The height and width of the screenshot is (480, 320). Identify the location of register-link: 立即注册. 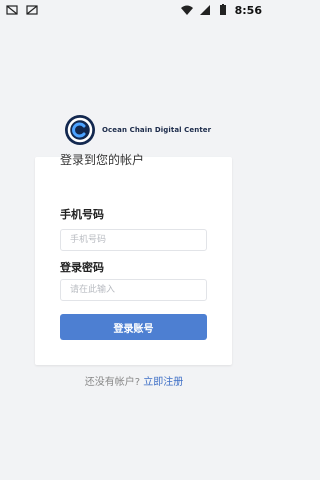
(163, 382).